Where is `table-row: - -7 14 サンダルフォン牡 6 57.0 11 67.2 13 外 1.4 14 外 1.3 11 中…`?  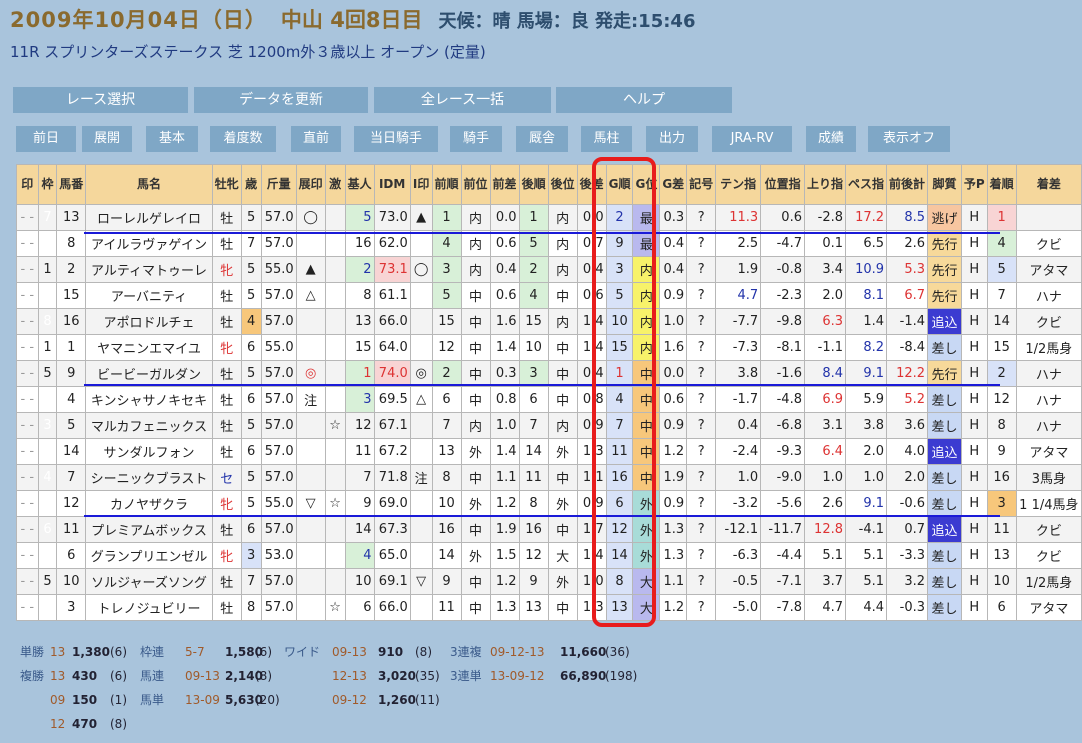
table-row: - -7 14 サンダルフォン牡 6 57.0 11 67.2 13 外 1.4 14 外 1.3 11 中… is located at coordinates (549, 451).